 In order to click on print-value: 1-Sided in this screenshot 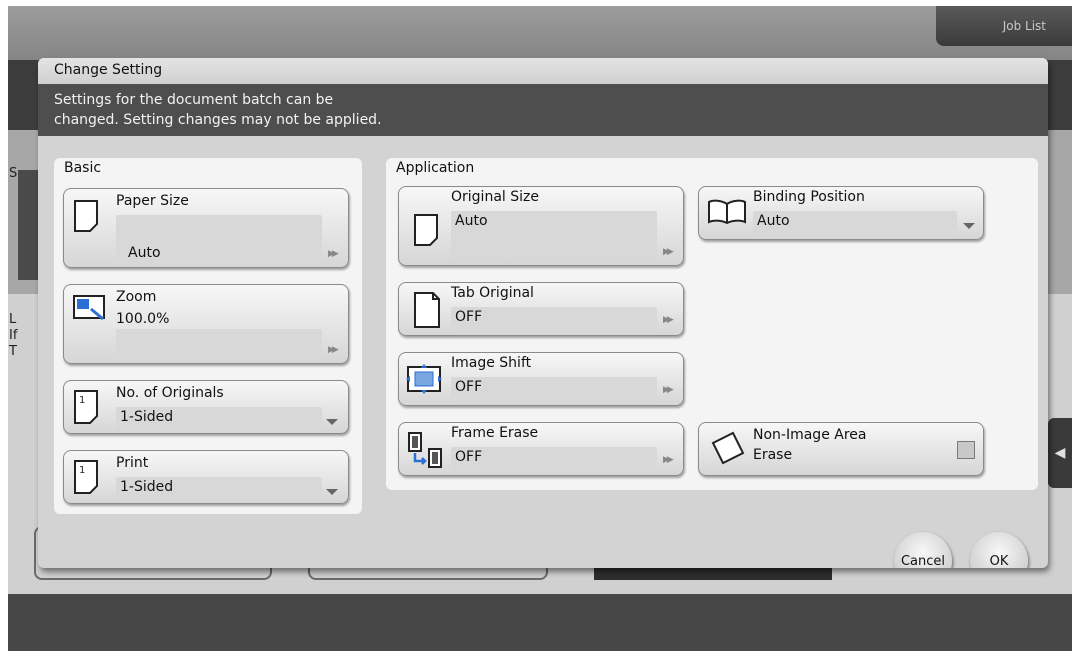, I will do `click(147, 487)`.